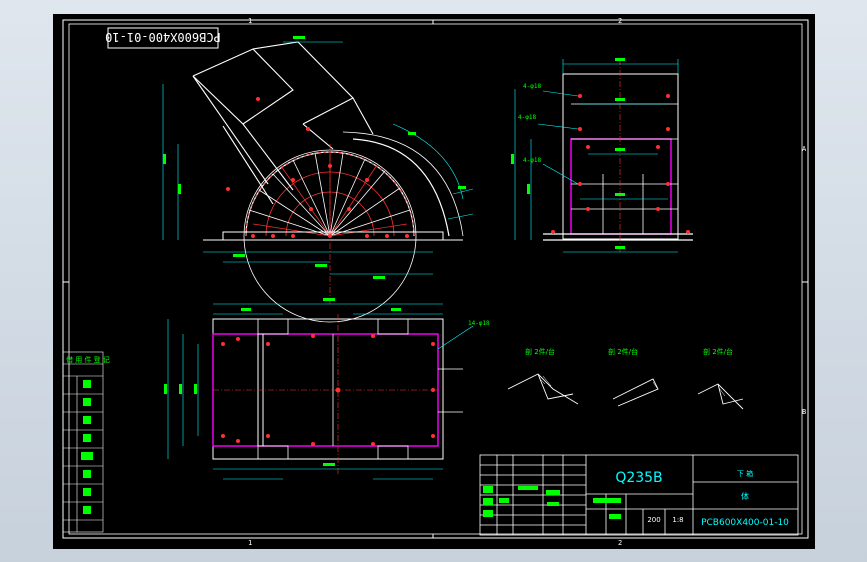 The image size is (867, 562). I want to click on section-hatch, so click(632, 386).